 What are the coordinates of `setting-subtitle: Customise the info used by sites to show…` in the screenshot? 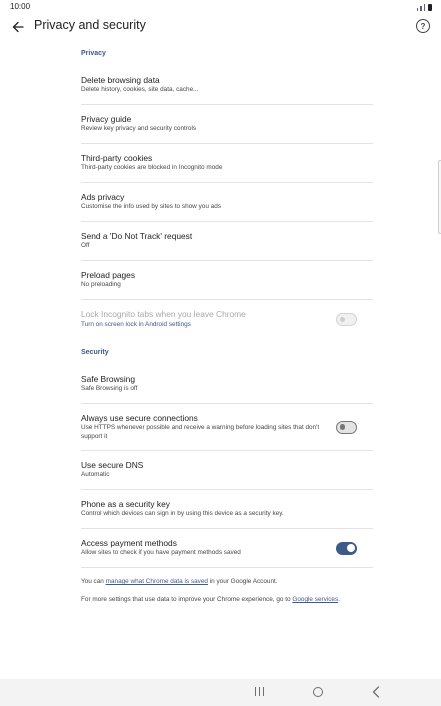 It's located at (151, 207).